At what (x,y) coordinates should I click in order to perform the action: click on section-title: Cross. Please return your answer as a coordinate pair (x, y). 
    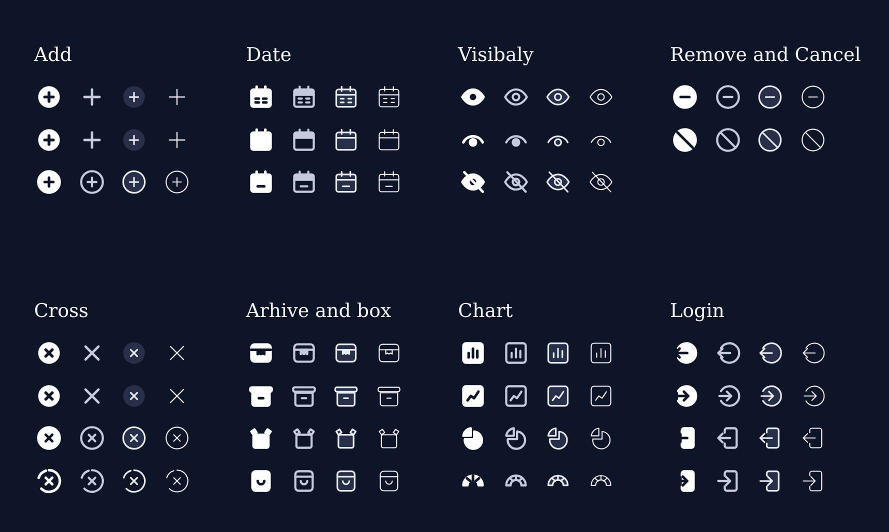
    Looking at the image, I should click on (61, 311).